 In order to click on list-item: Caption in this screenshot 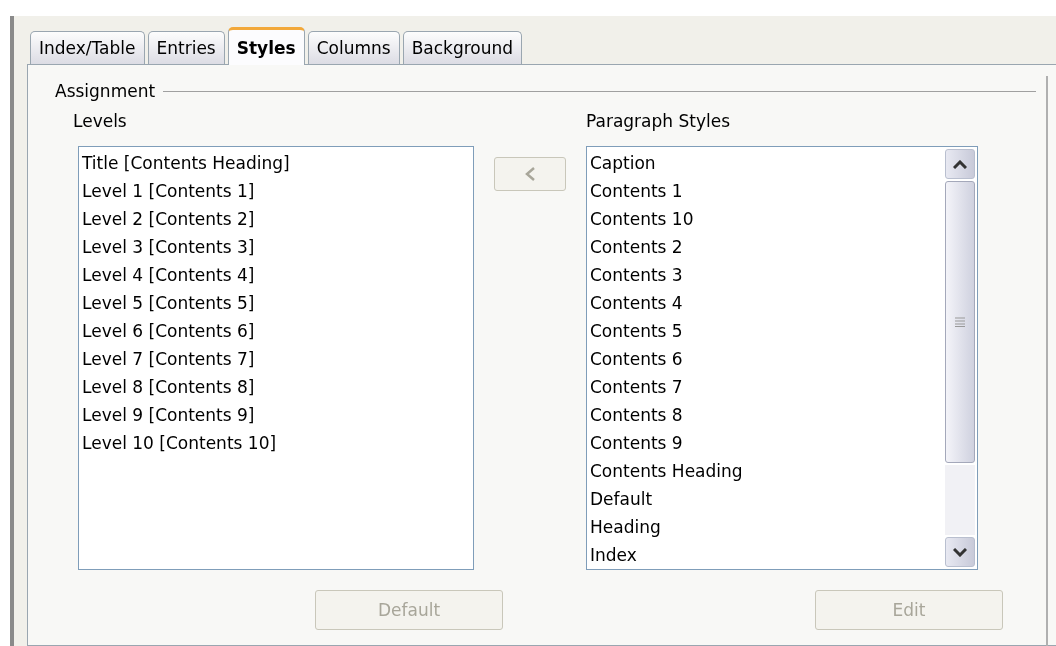, I will do `click(783, 163)`.